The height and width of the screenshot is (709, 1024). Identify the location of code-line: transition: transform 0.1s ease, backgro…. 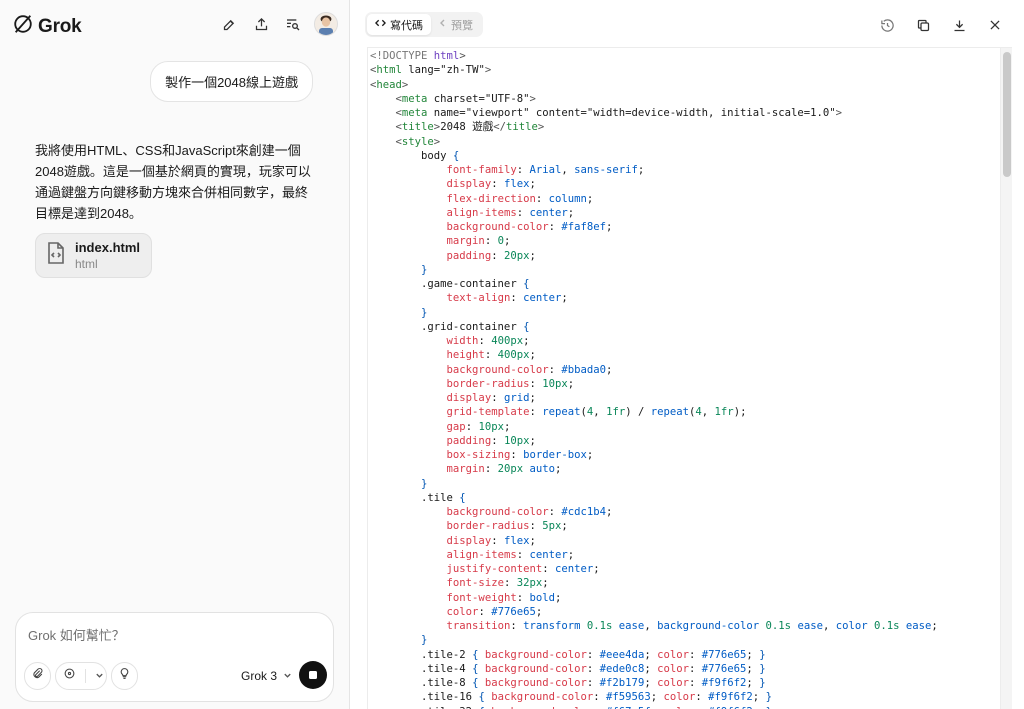
(692, 626).